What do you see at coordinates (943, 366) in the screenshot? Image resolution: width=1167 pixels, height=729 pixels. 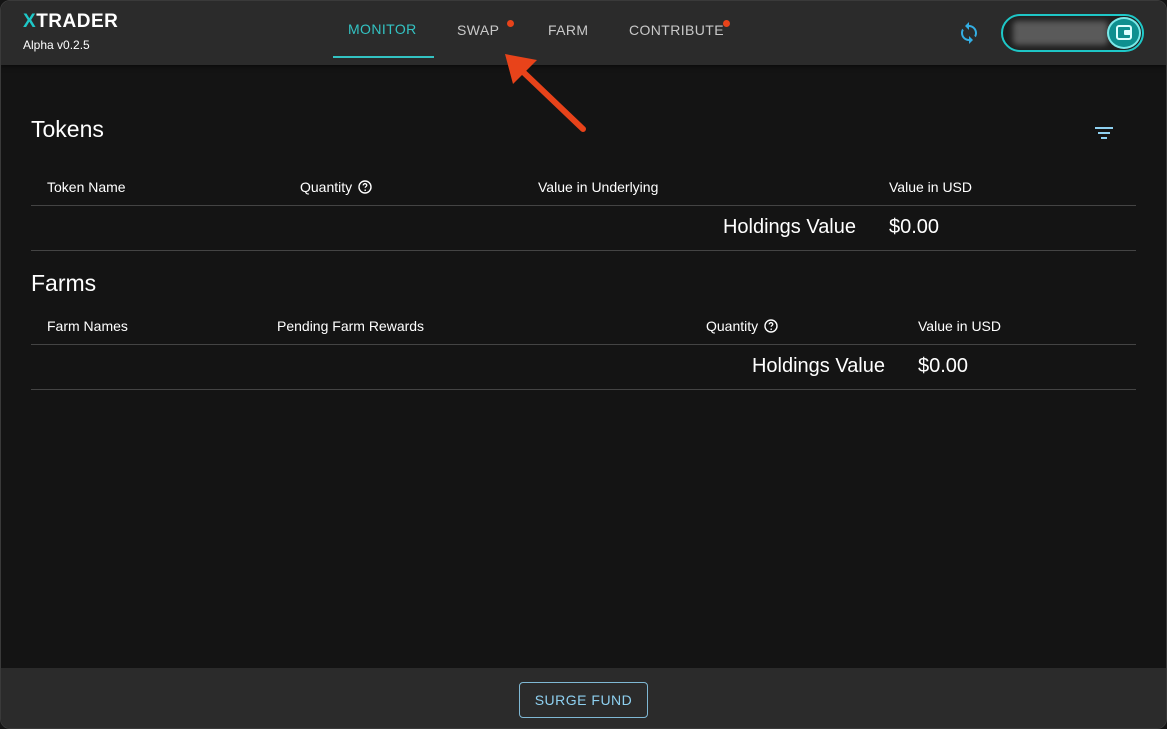 I see `farms-holdings-value: $0.00` at bounding box center [943, 366].